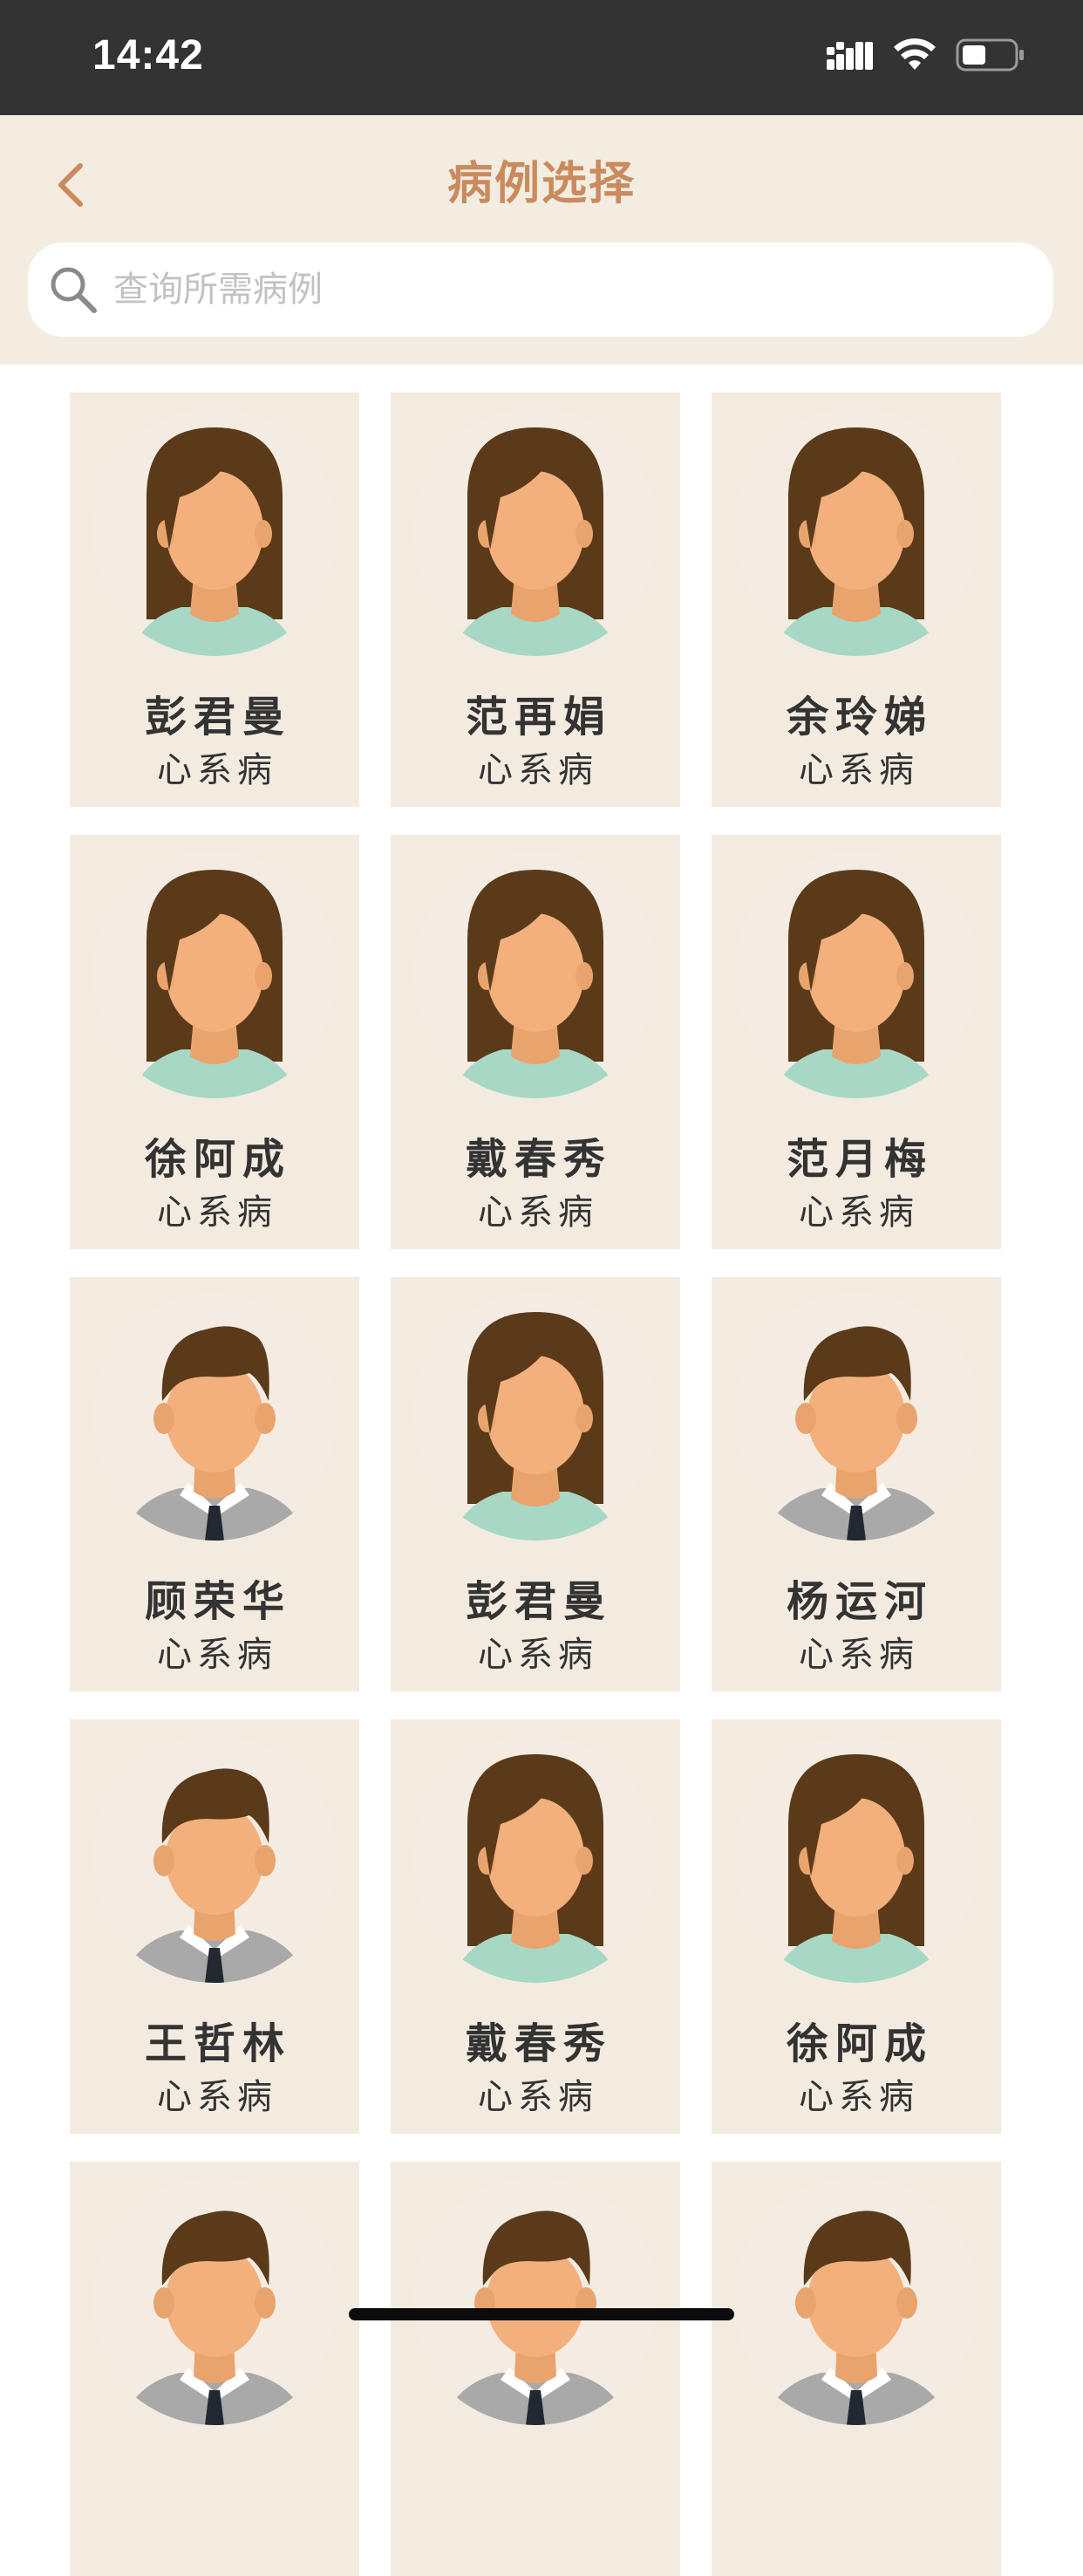  What do you see at coordinates (541, 240) in the screenshot?
I see `header: 病例选择` at bounding box center [541, 240].